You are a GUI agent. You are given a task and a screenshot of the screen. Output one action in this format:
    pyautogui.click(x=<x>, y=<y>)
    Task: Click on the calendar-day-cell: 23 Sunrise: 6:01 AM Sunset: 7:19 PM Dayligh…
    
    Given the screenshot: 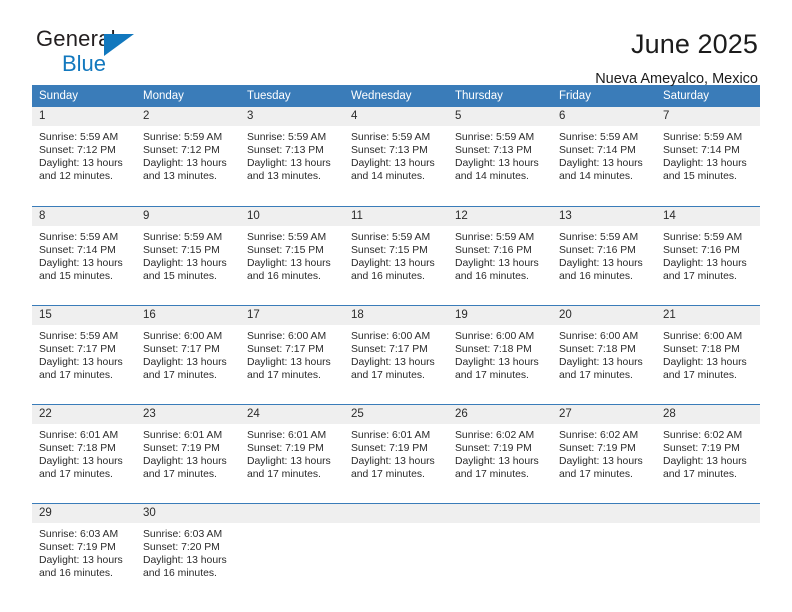 What is the action you would take?
    pyautogui.click(x=188, y=448)
    